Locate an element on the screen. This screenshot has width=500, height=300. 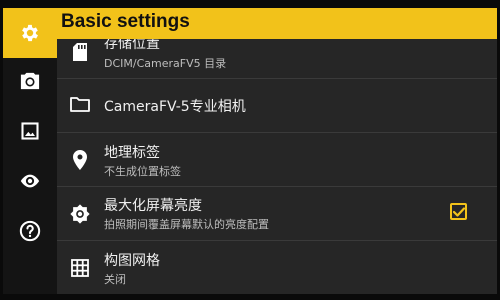
rail-item-view is located at coordinates (30, 181).